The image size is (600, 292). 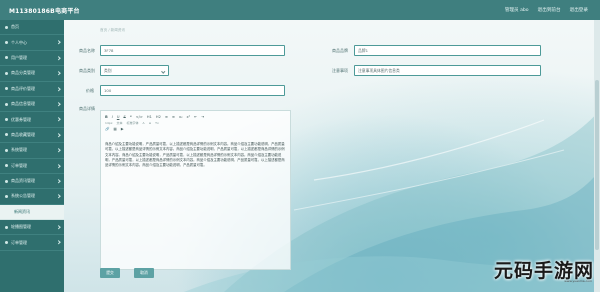 What do you see at coordinates (192, 90) in the screenshot?
I see `price-input: 100` at bounding box center [192, 90].